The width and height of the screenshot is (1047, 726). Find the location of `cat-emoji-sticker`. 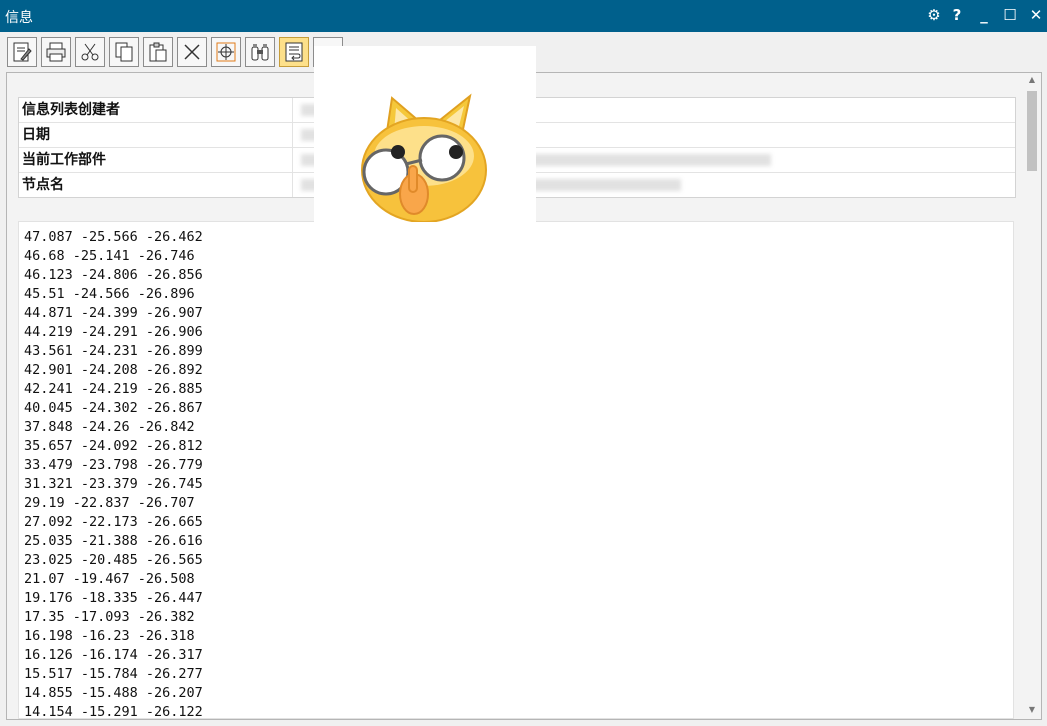

cat-emoji-sticker is located at coordinates (425, 134).